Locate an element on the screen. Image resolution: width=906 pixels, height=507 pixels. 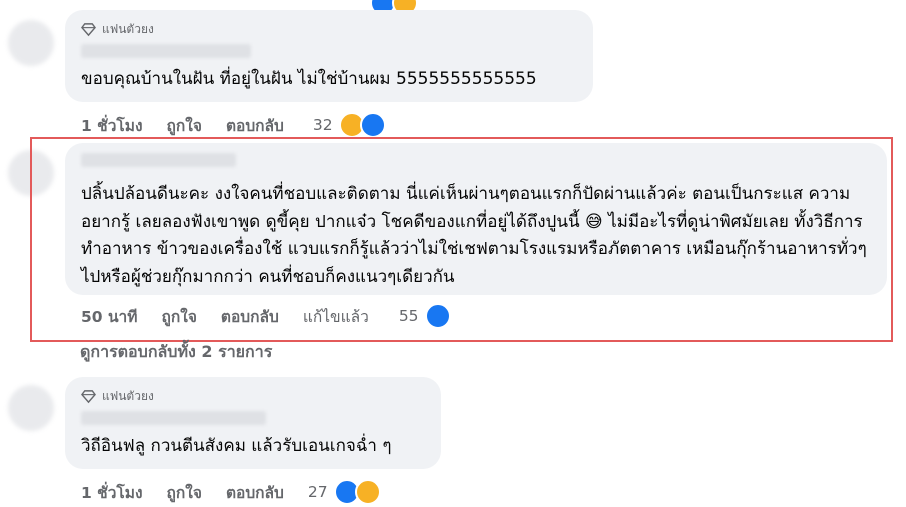
view-replies-link: ดูการตอบกลับทั้ง 2 รายการ is located at coordinates (176, 352).